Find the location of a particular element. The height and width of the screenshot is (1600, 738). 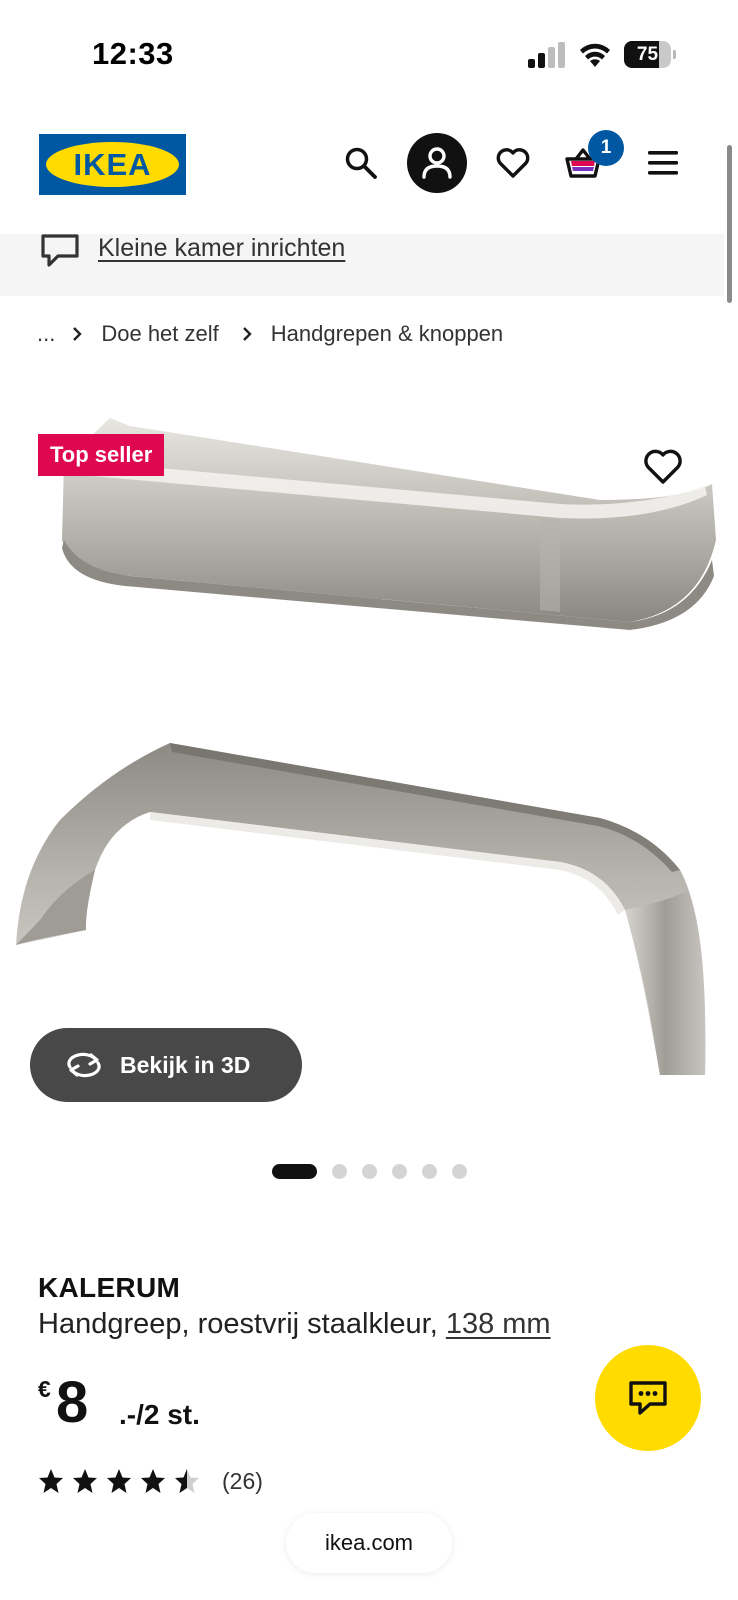

status-bar: 12:33 75 is located at coordinates (369, 50).